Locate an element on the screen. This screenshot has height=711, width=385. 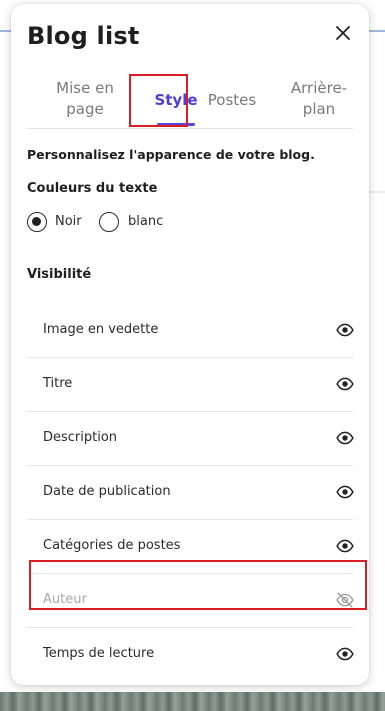
background-image-strip is located at coordinates (192, 701).